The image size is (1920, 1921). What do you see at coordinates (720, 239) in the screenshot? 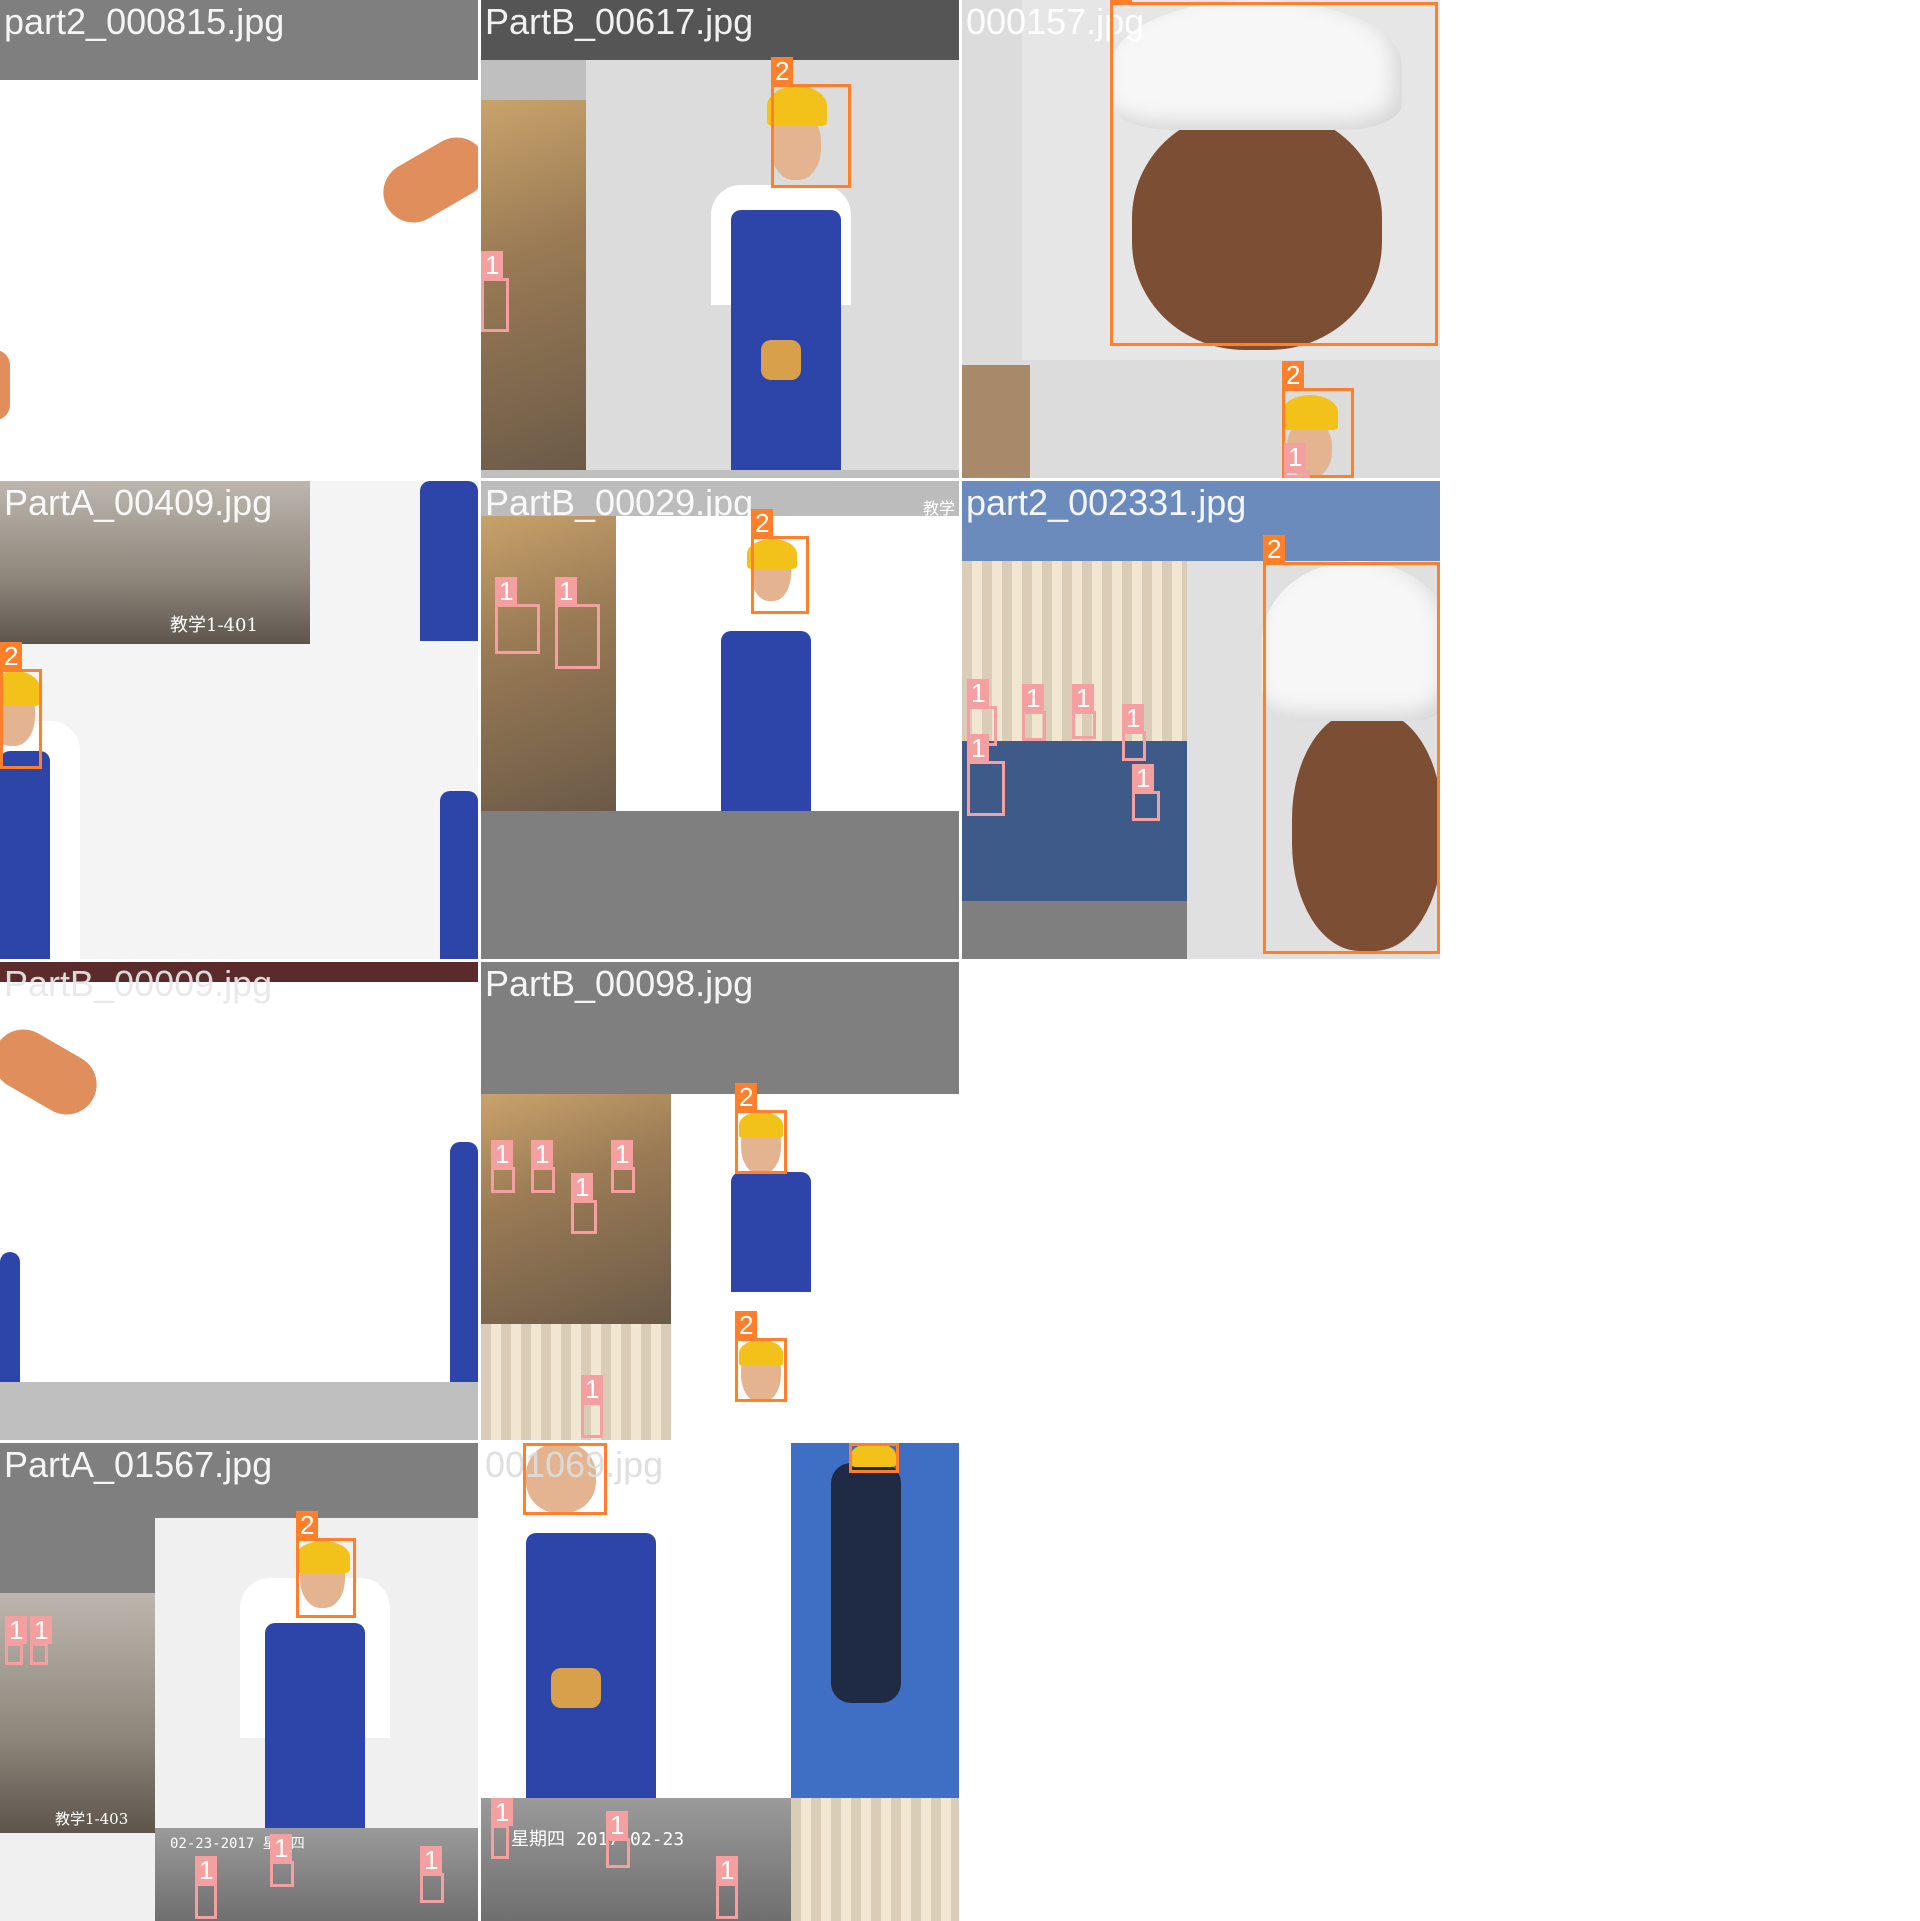
I see `tile-partb-00617: PartB_00617.jpg 2 1` at bounding box center [720, 239].